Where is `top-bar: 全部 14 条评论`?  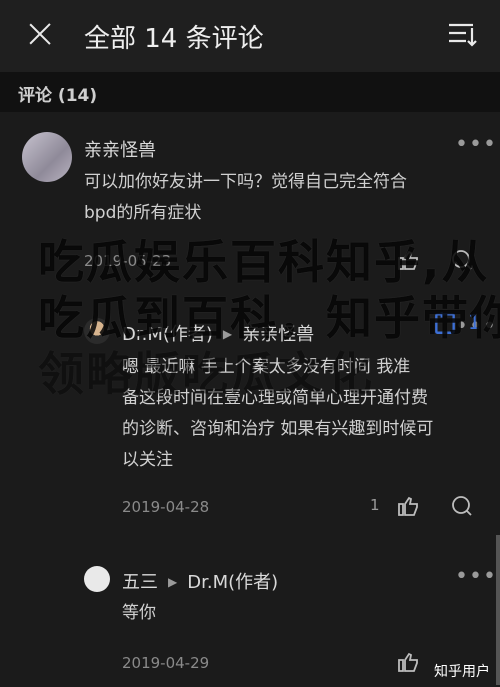 top-bar: 全部 14 条评论 is located at coordinates (250, 36).